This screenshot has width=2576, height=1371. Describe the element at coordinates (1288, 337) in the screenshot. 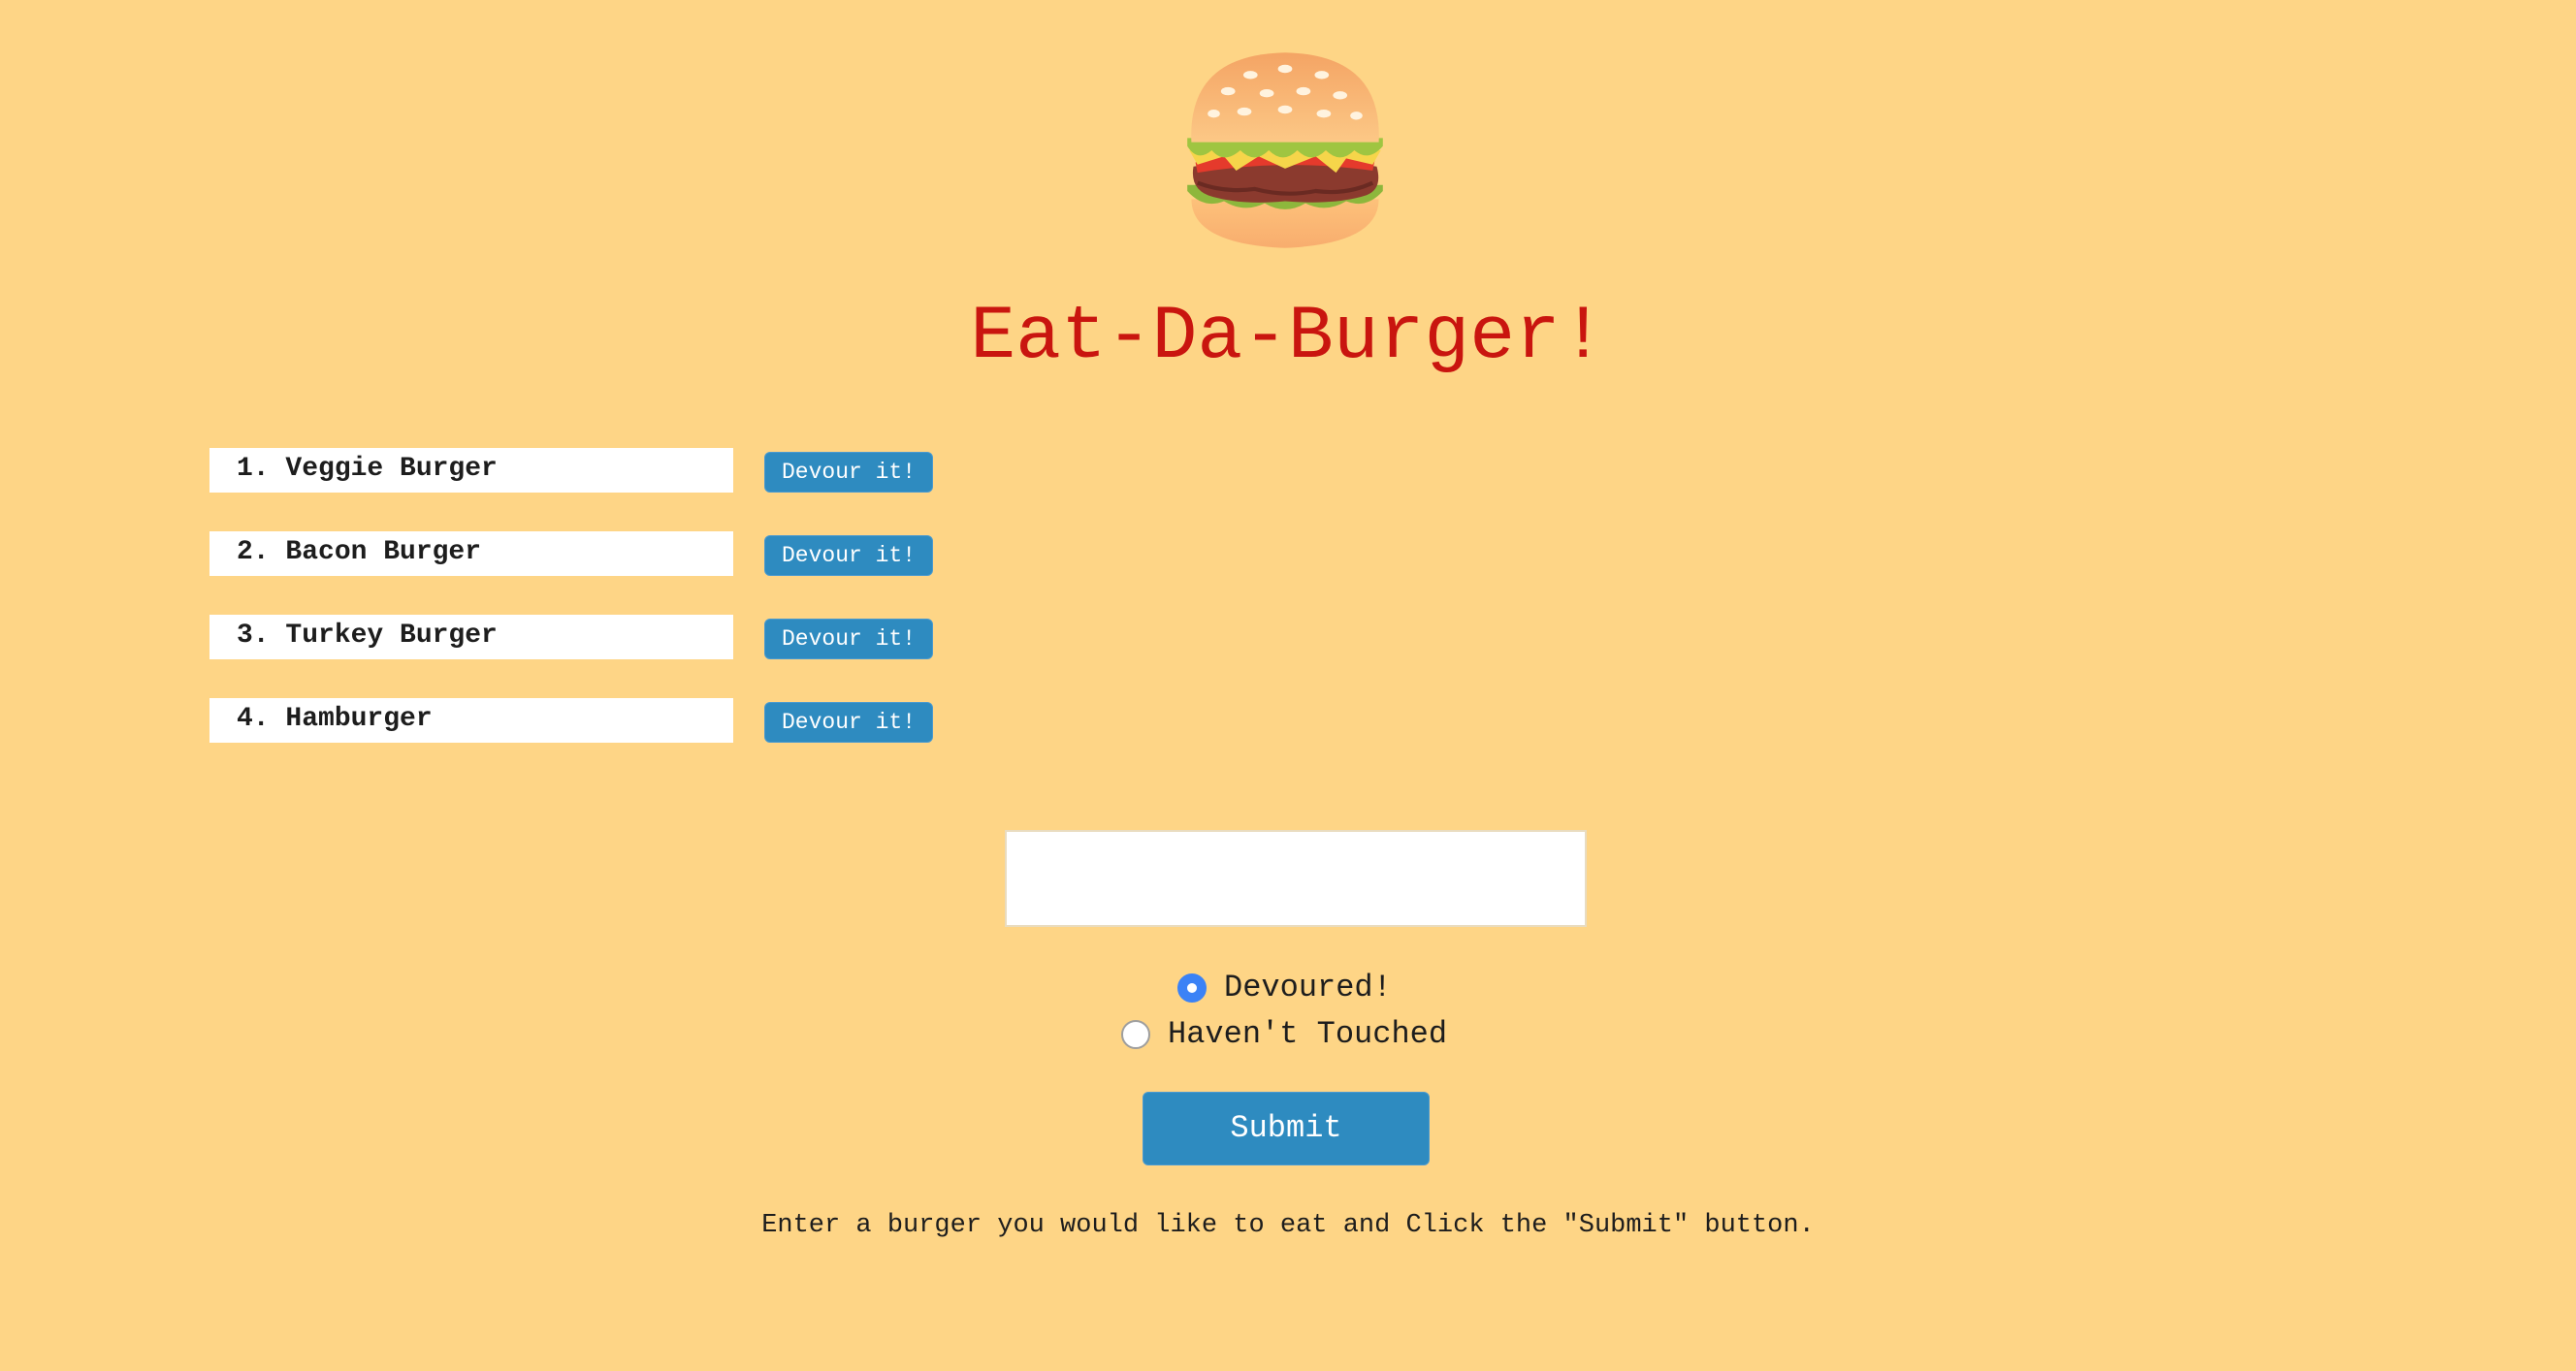

I see `page-title: Eat-Da-Burger!` at that location.